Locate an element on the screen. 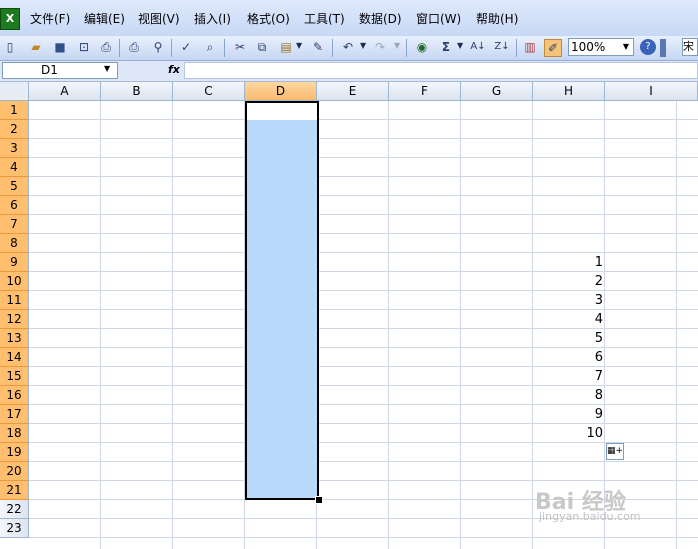  menu-format: 格式(O) is located at coordinates (268, 18).